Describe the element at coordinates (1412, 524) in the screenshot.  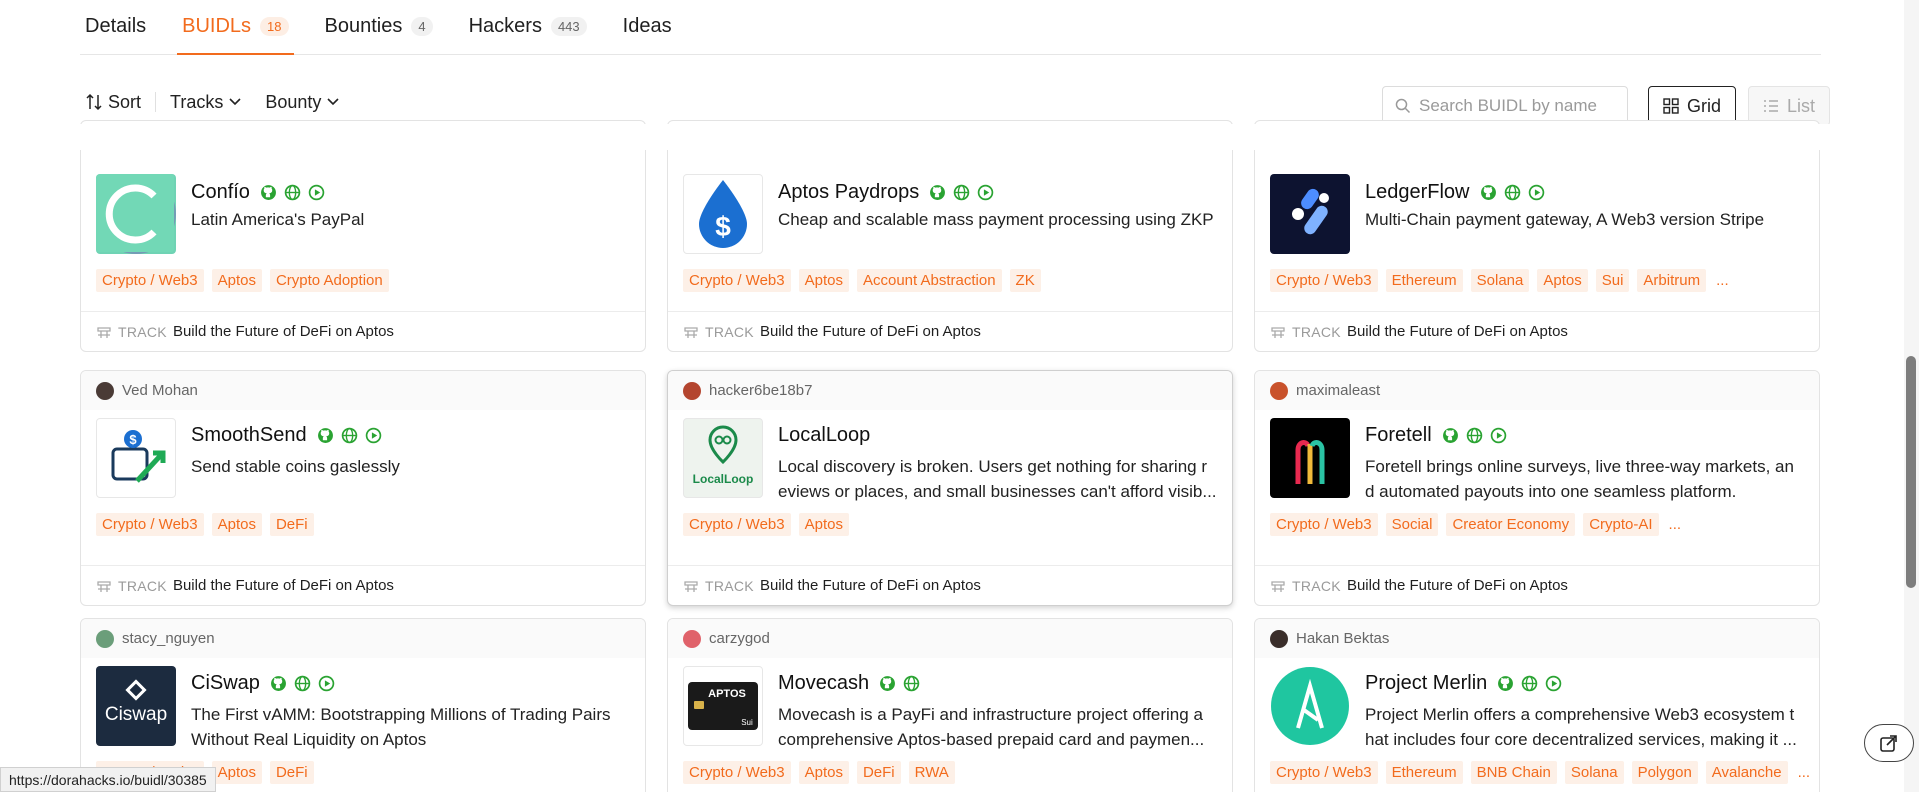
I see `tag: Social` at that location.